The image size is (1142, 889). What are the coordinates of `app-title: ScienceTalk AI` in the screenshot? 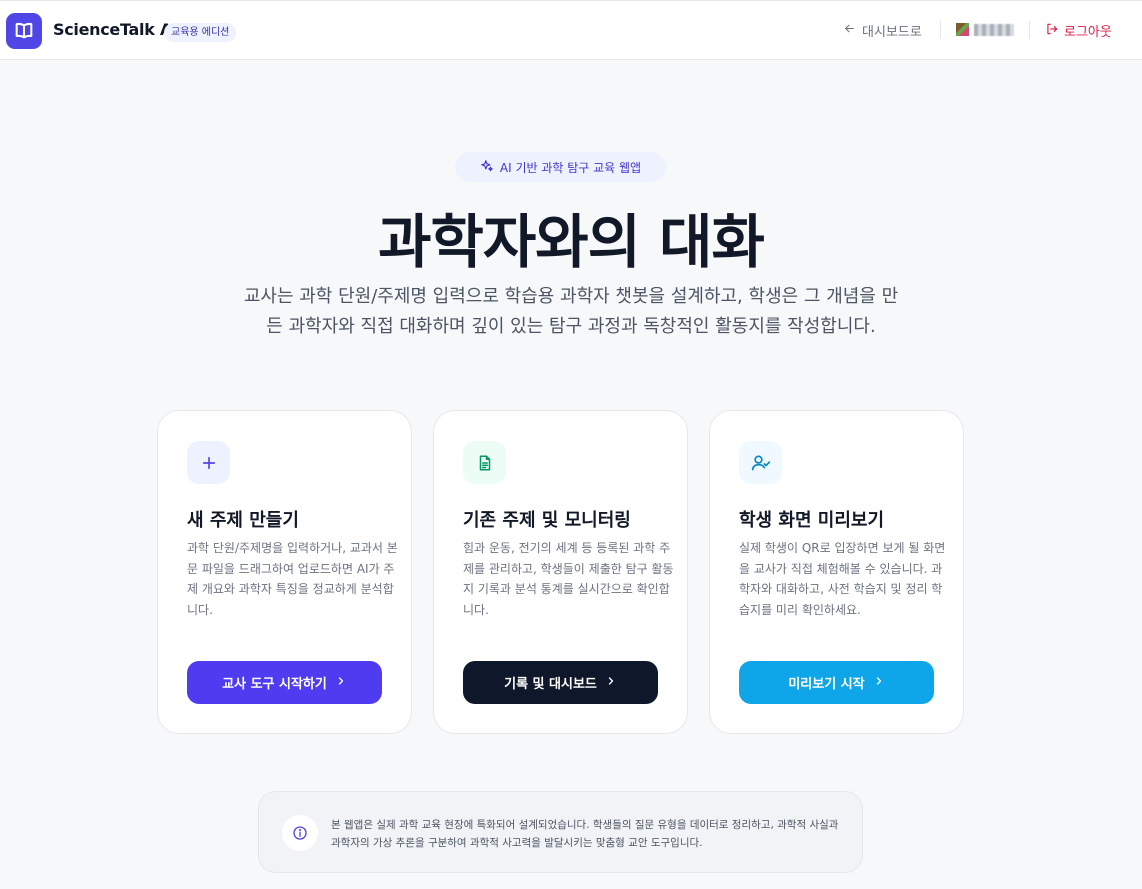 It's located at (115, 29).